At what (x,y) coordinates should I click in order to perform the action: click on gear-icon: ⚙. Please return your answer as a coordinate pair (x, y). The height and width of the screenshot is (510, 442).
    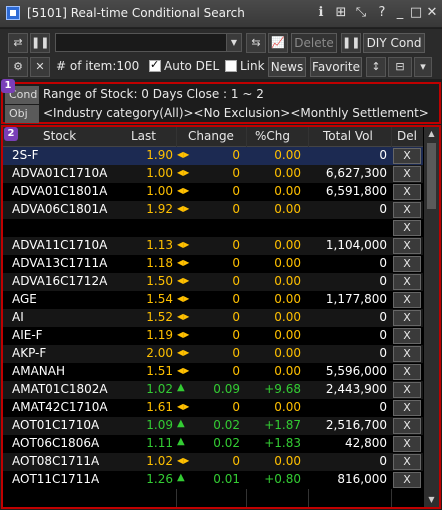
    Looking at the image, I should click on (18, 67).